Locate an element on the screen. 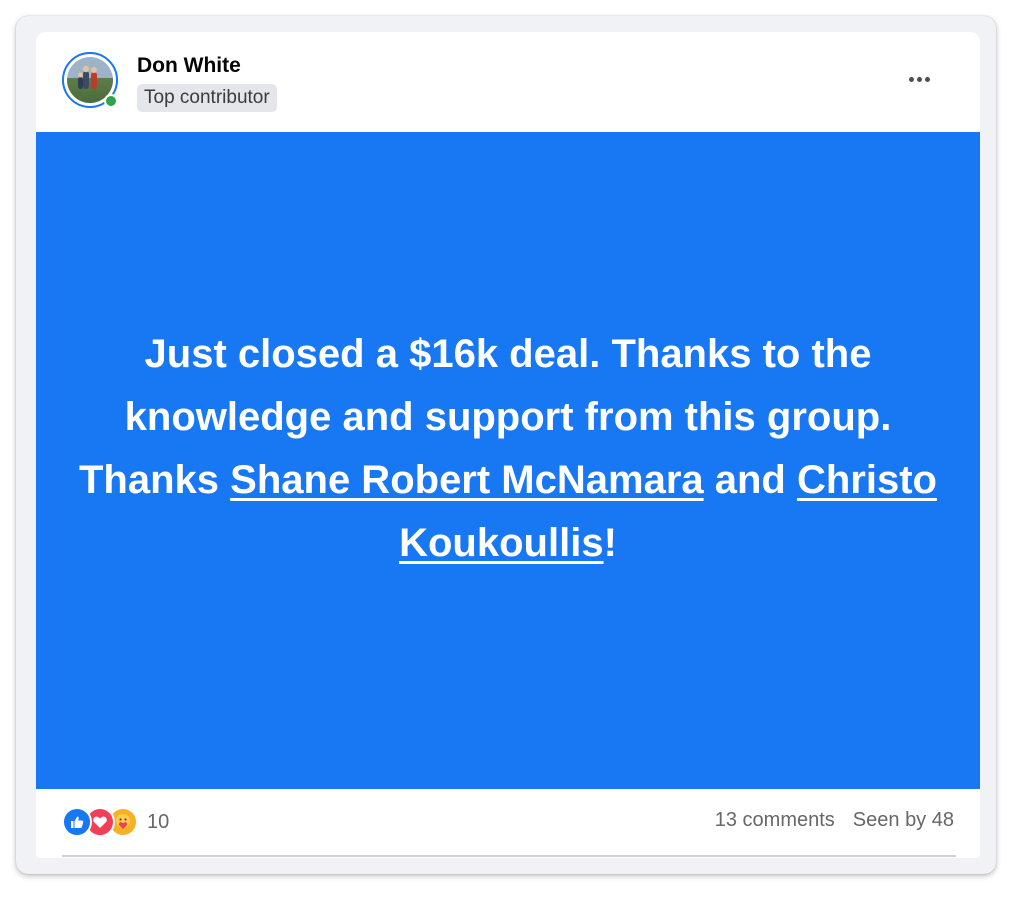 This screenshot has width=1011, height=901. like-icon is located at coordinates (77, 822).